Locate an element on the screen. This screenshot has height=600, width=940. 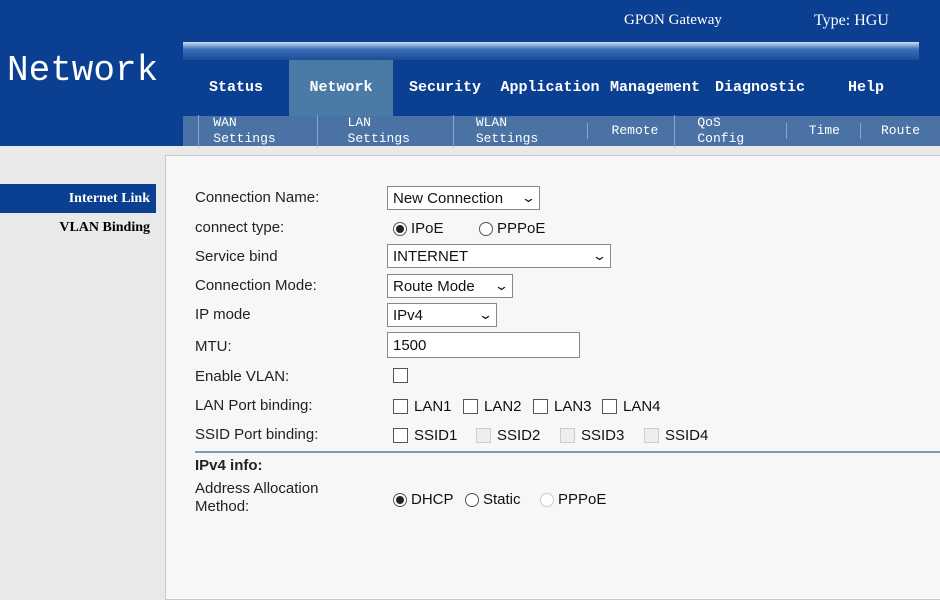
dhcp-radio: DHCP is located at coordinates (423, 499).